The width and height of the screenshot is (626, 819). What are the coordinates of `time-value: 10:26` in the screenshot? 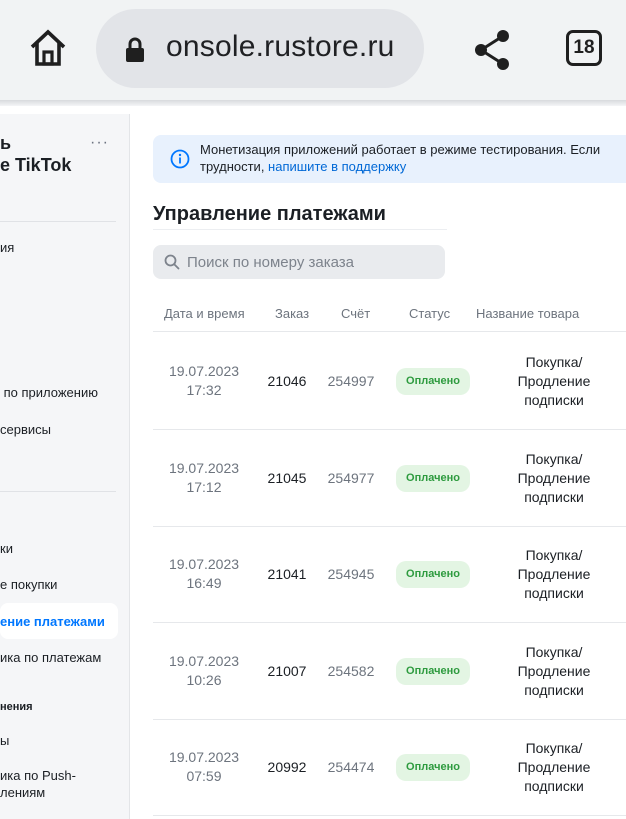 It's located at (204, 680).